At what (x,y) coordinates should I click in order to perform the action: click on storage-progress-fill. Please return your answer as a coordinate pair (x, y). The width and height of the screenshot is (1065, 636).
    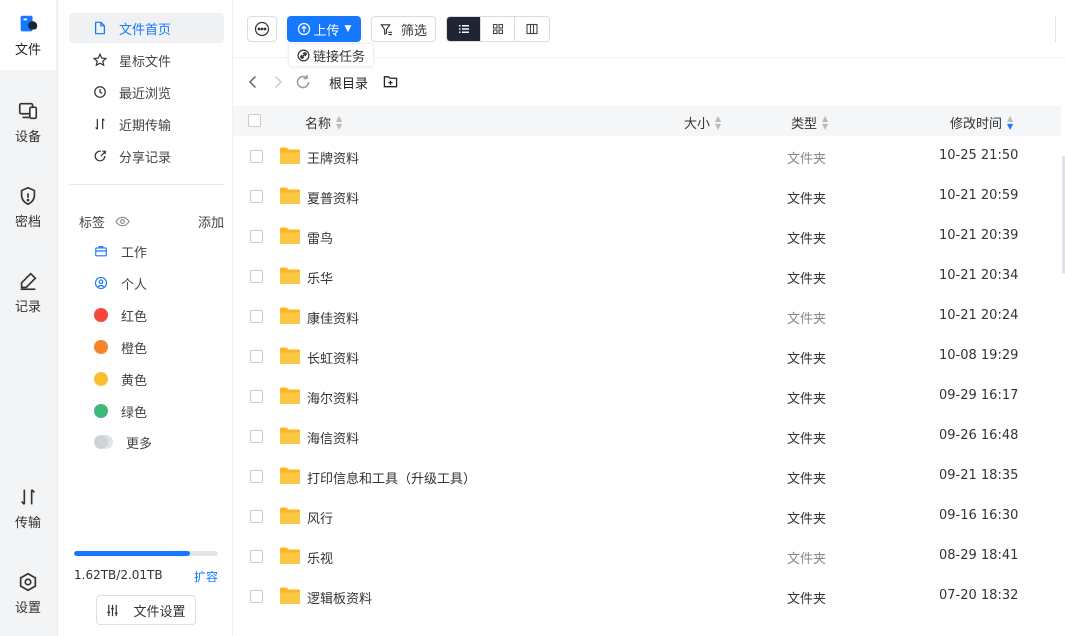
    Looking at the image, I should click on (132, 553).